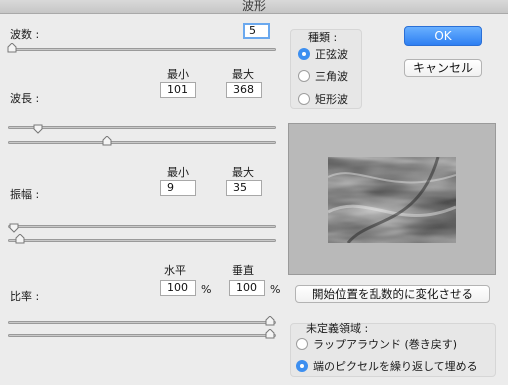 This screenshot has width=508, height=385. I want to click on type-radio-square: 矩形波, so click(323, 99).